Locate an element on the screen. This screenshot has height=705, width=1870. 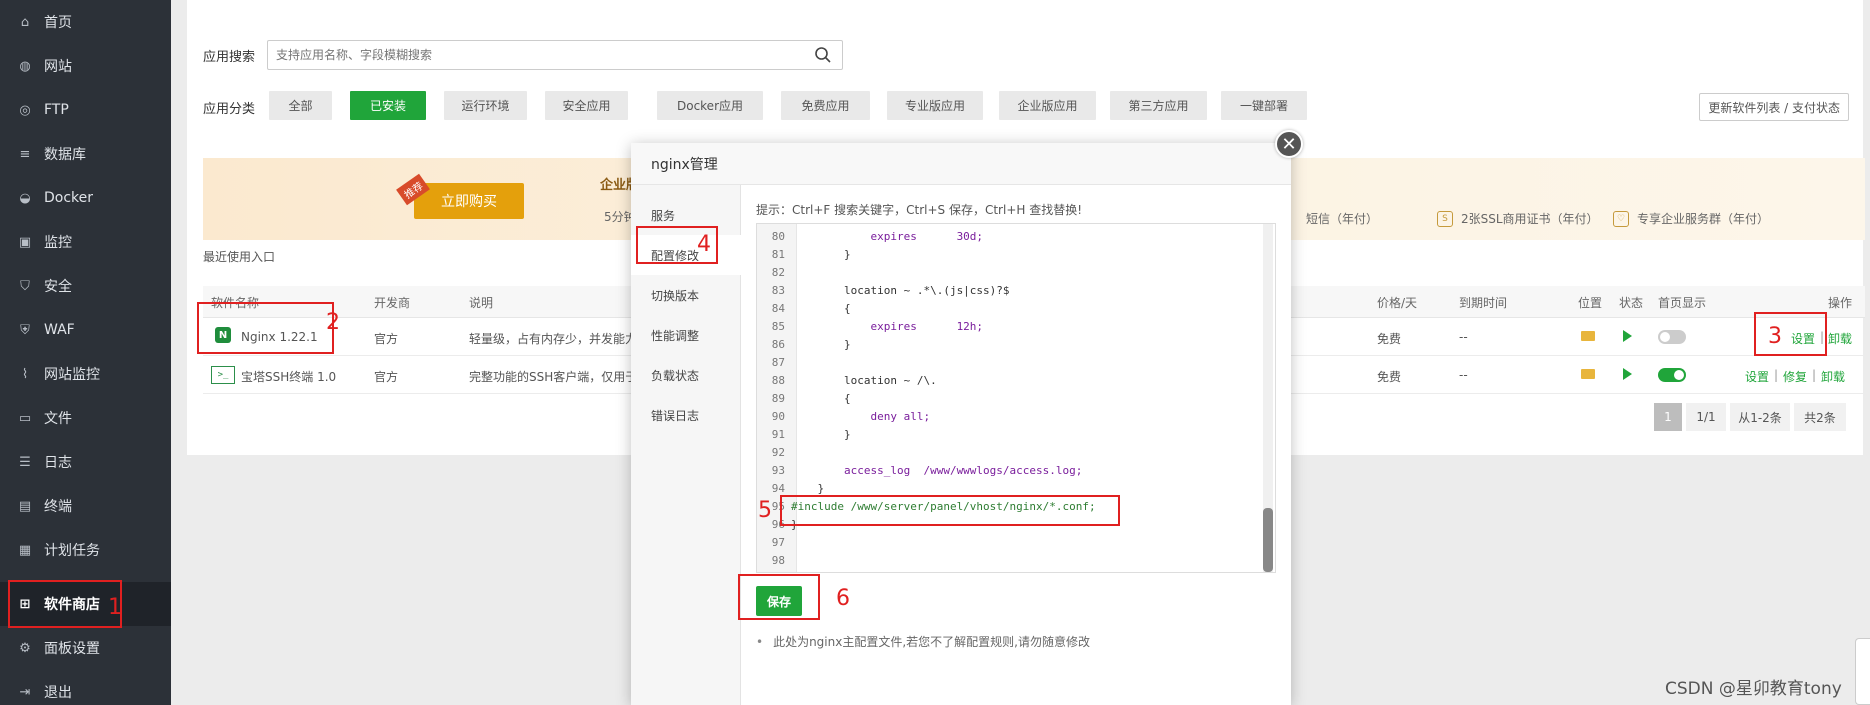
sidebar-item-files: ▭ 文件 is located at coordinates (85, 418).